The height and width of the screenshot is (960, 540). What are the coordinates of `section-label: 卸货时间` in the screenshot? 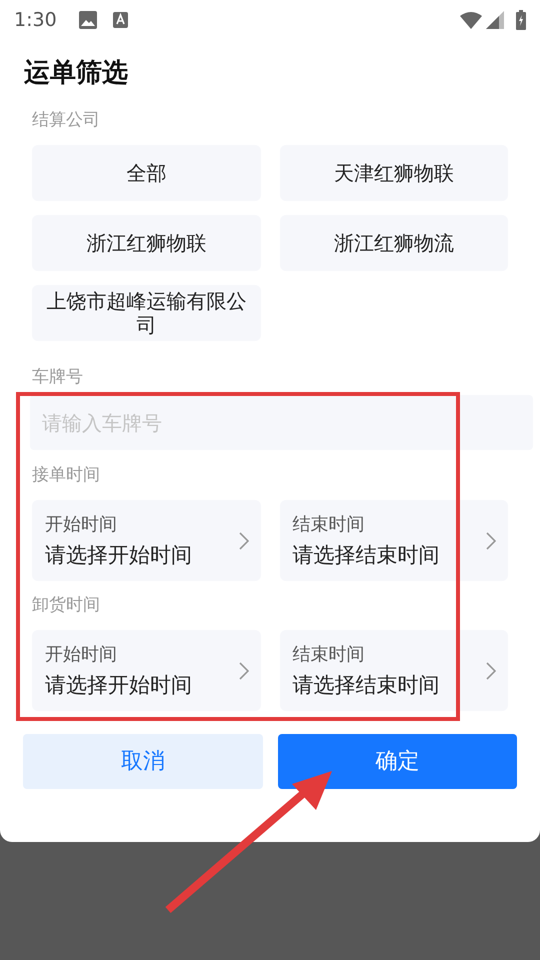 It's located at (66, 605).